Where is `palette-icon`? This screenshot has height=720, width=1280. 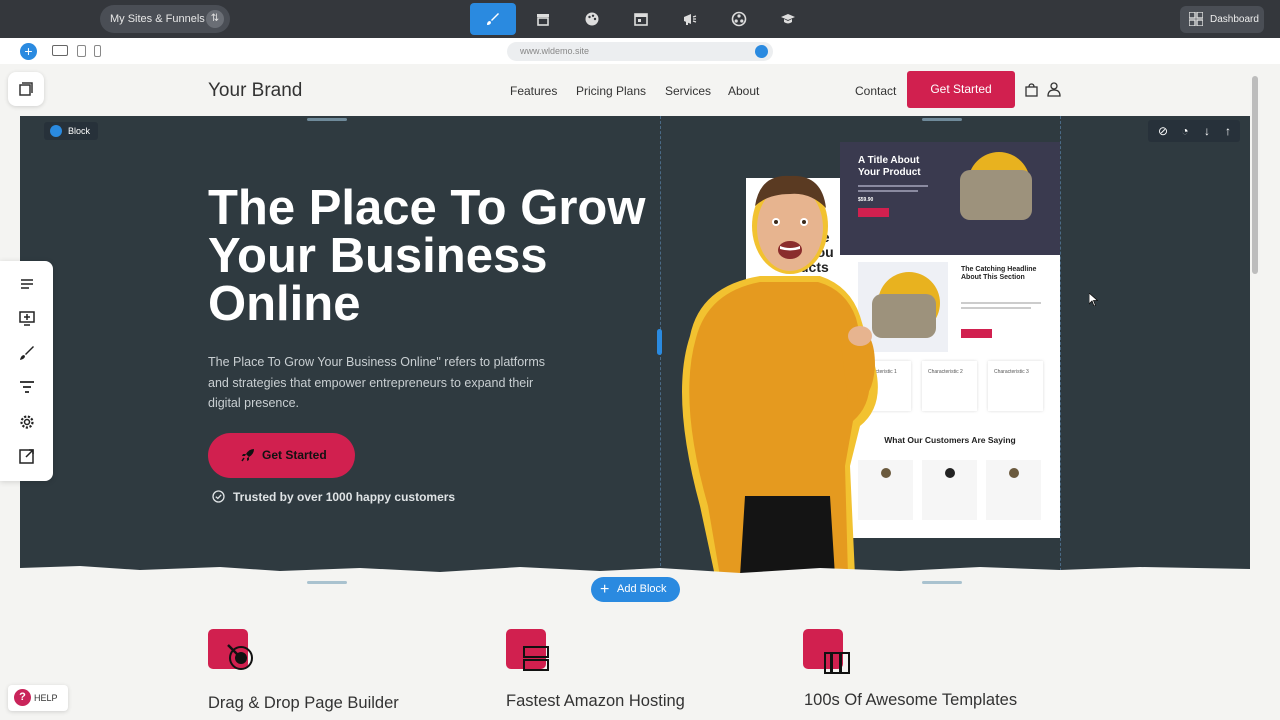
palette-icon is located at coordinates (592, 19).